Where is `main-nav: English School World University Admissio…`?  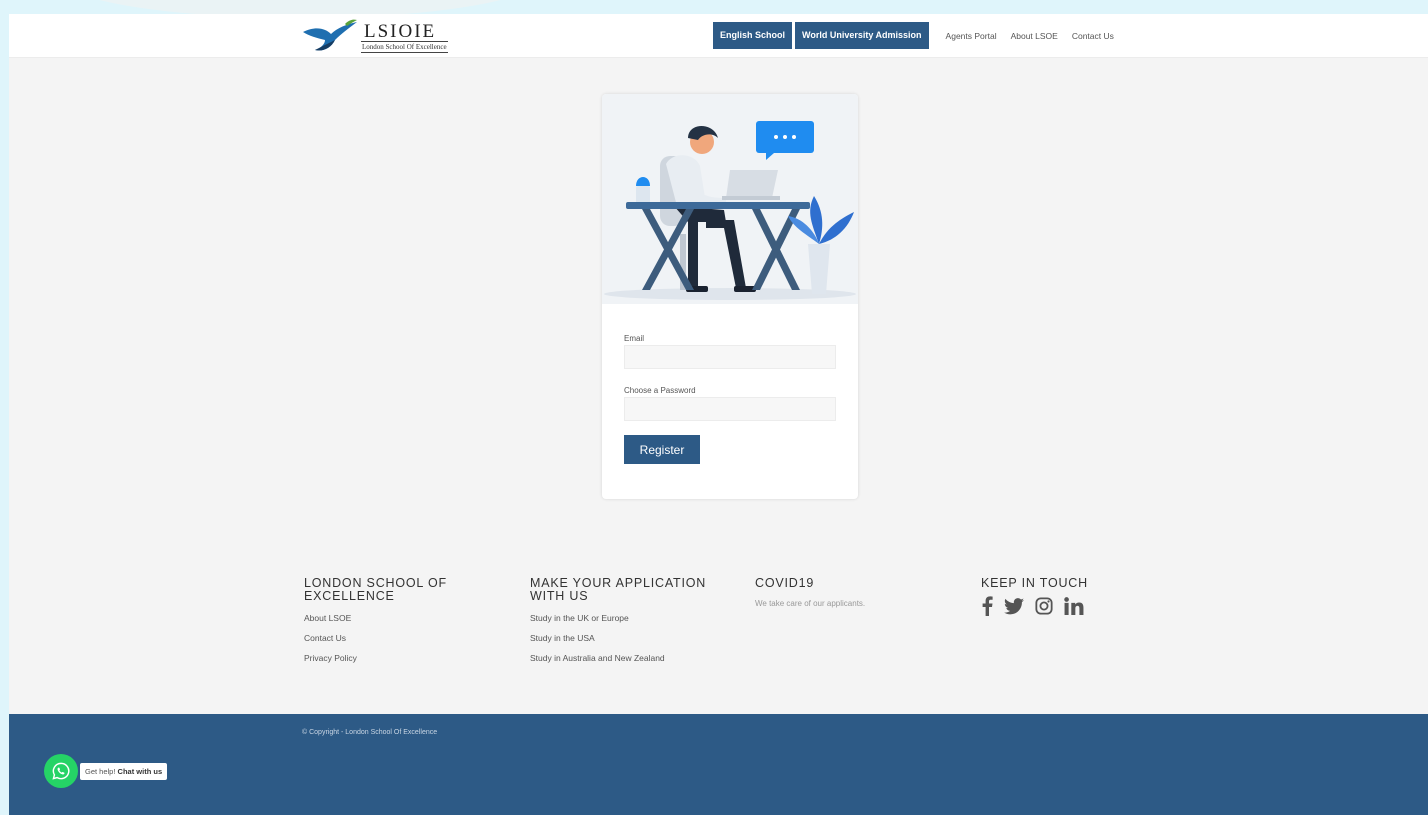
main-nav: English School World University Admissio… is located at coordinates (913, 35).